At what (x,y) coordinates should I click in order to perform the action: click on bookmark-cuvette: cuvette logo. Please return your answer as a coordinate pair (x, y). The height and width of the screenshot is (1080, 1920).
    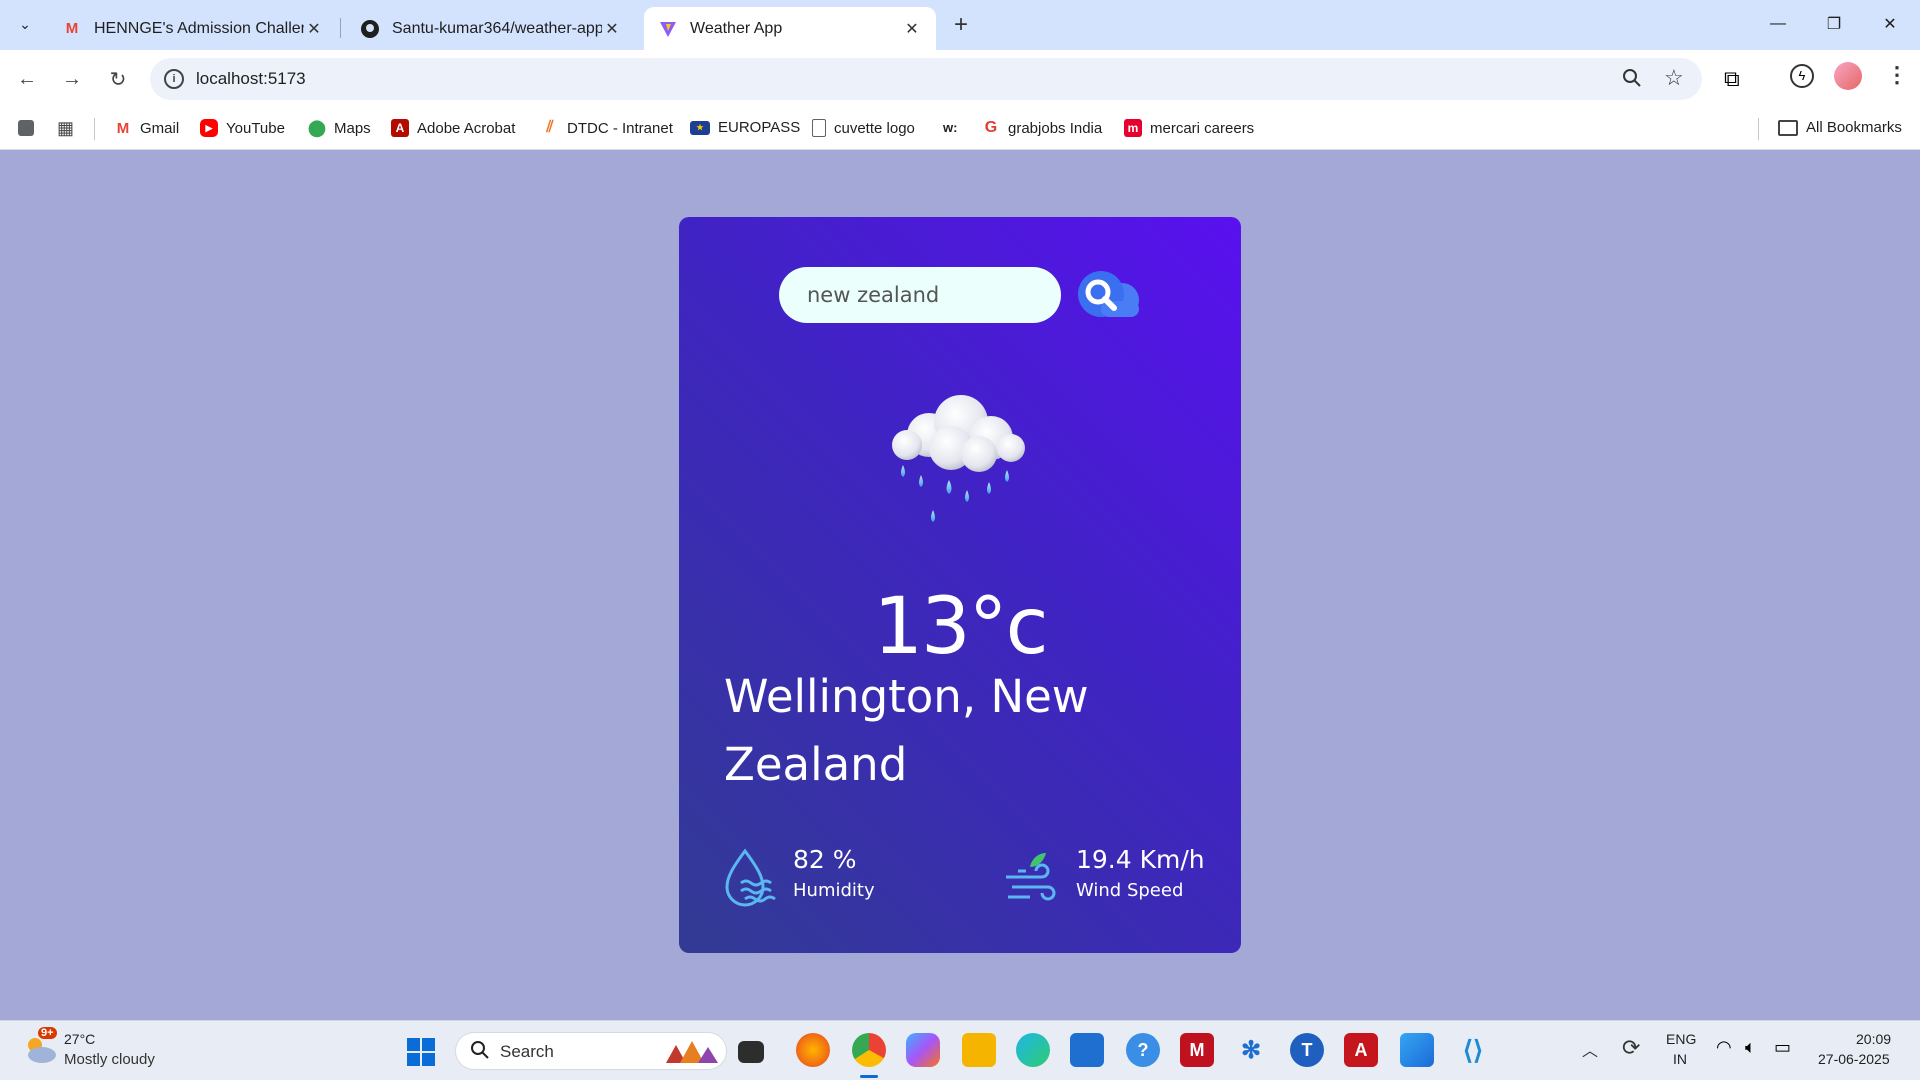
    Looking at the image, I should click on (863, 128).